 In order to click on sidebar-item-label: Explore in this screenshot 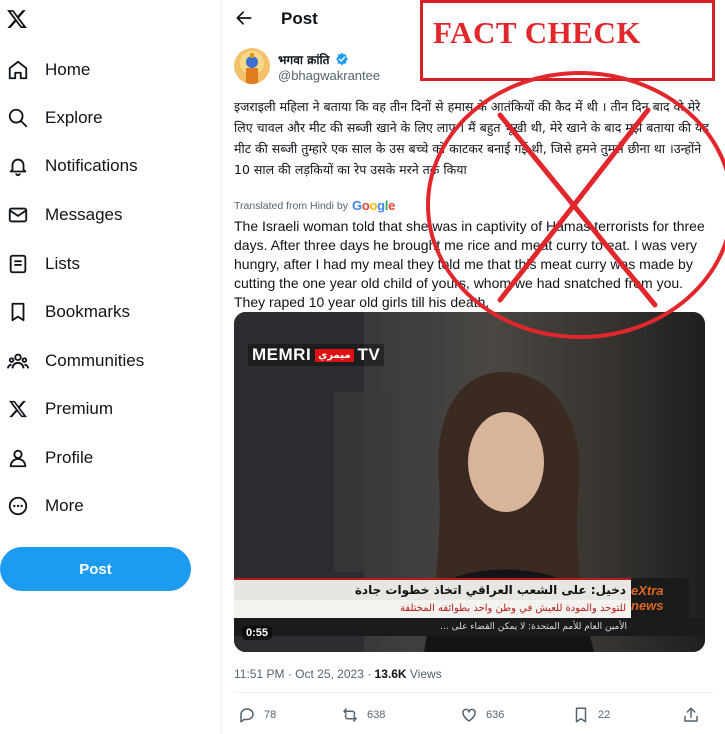, I will do `click(74, 117)`.